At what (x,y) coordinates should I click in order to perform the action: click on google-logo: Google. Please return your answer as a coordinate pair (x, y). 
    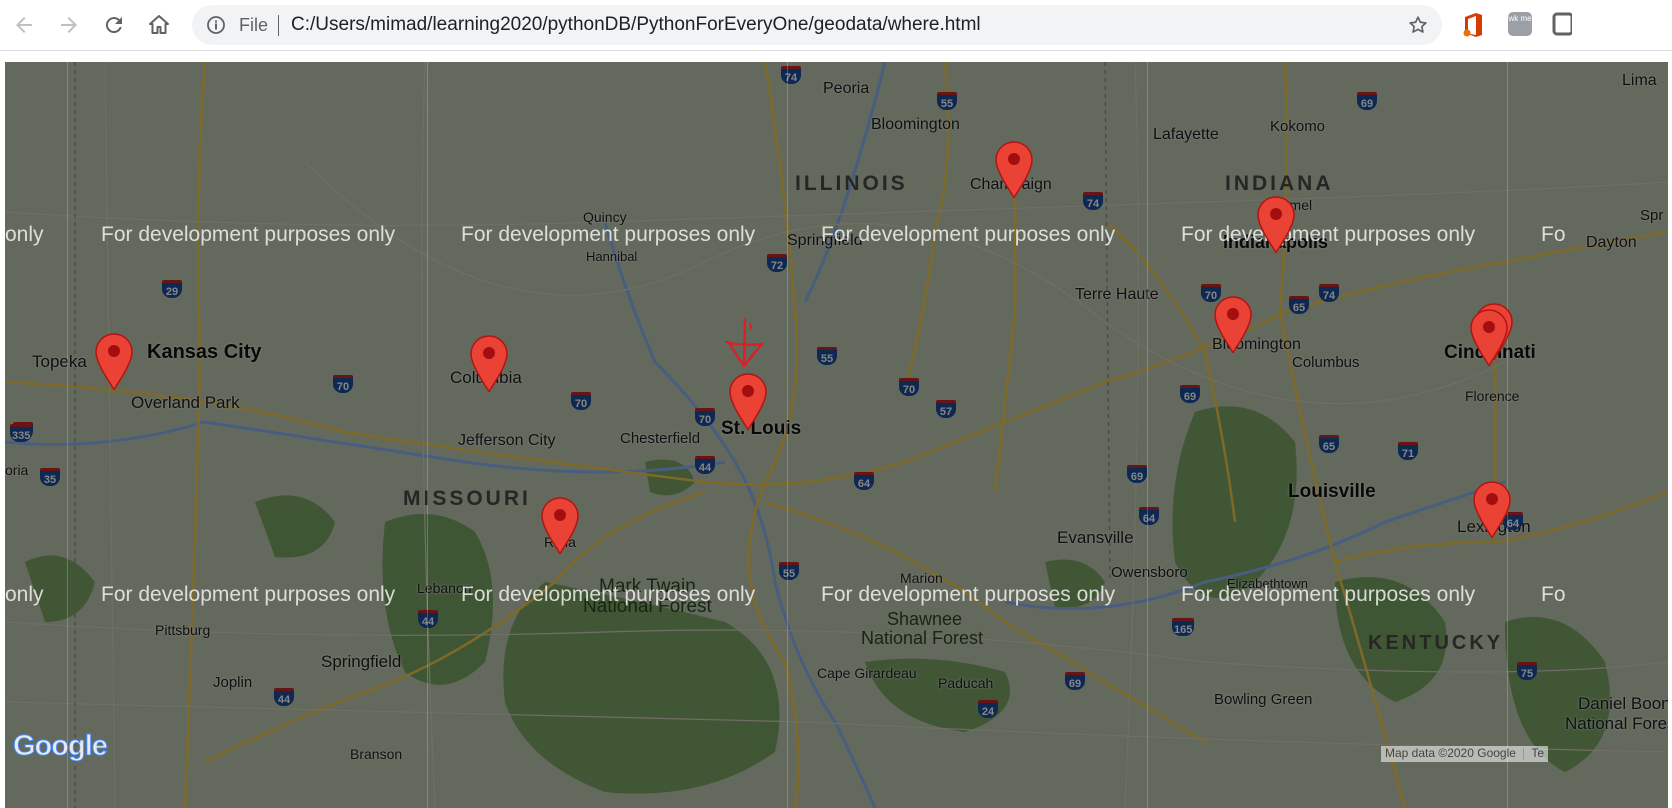
    Looking at the image, I should click on (61, 746).